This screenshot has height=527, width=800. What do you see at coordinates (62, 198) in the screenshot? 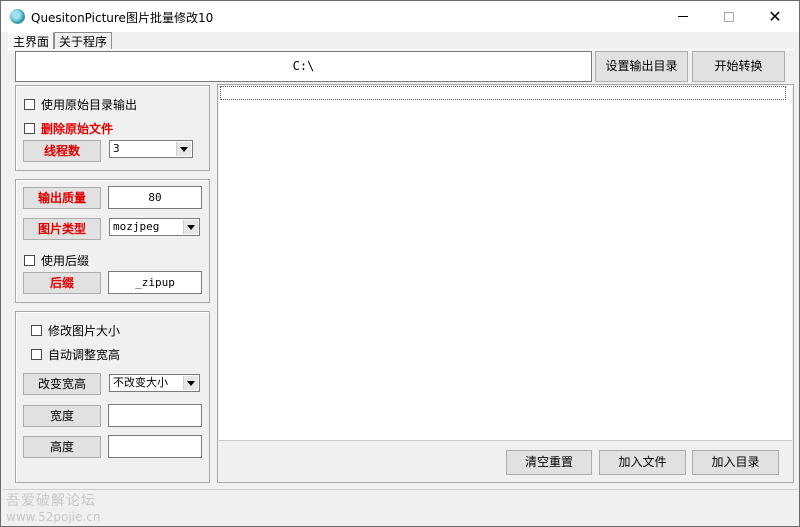
I see `quality-button: 输出质量` at bounding box center [62, 198].